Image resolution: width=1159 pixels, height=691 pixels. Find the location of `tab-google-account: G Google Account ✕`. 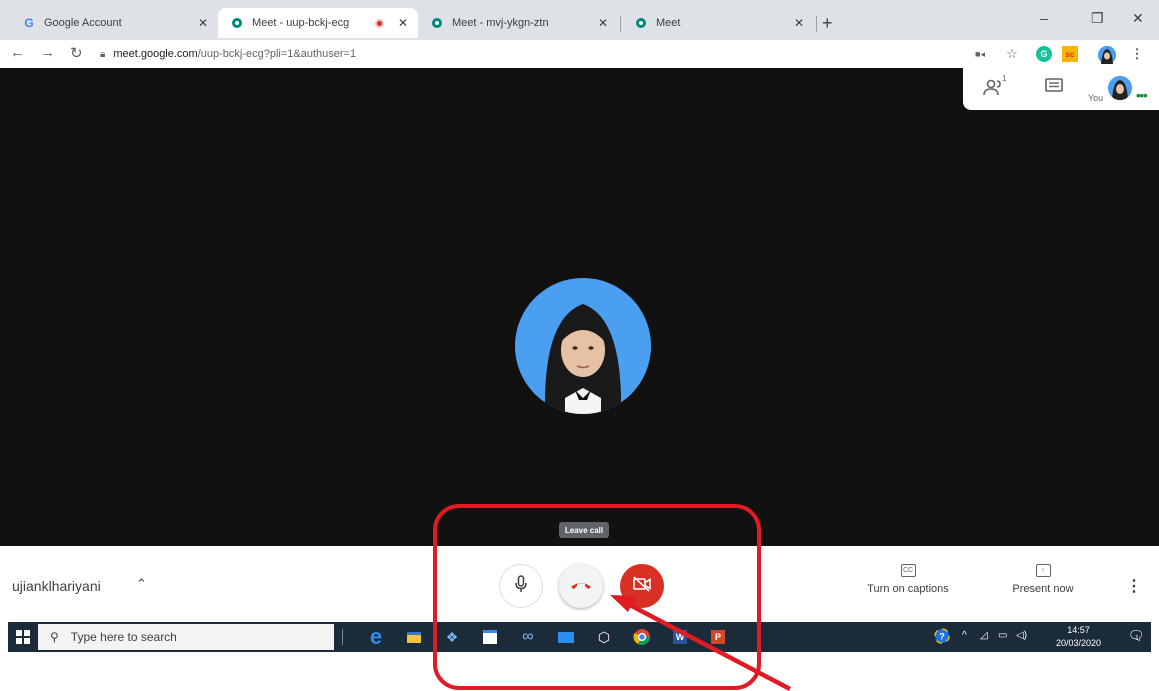

tab-google-account: G Google Account ✕ is located at coordinates (114, 23).